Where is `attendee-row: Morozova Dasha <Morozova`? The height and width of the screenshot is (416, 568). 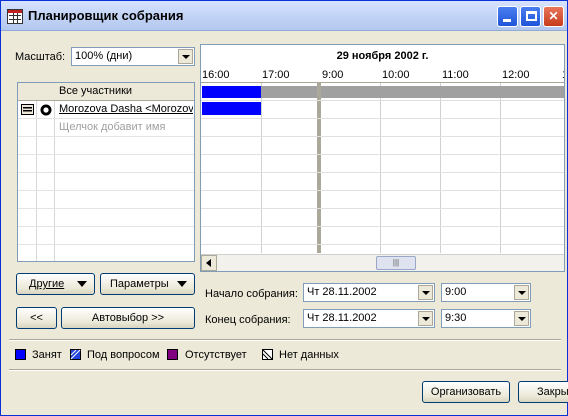 attendee-row: Morozova Dasha <Morozova is located at coordinates (106, 110).